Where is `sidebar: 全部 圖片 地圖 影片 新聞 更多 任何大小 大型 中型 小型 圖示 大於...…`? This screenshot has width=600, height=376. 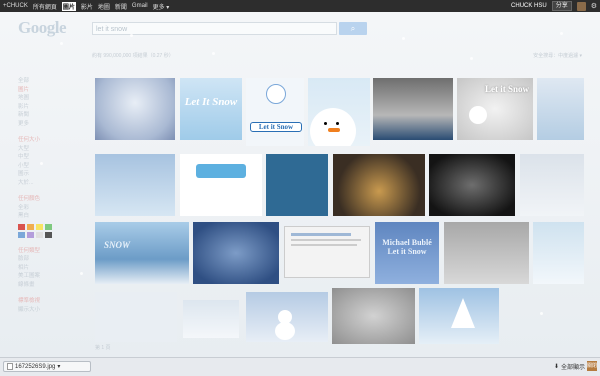
sidebar: 全部 圖片 地圖 影片 新聞 更多 任何大小 大型 中型 小型 圖示 大於...… is located at coordinates (48, 195).